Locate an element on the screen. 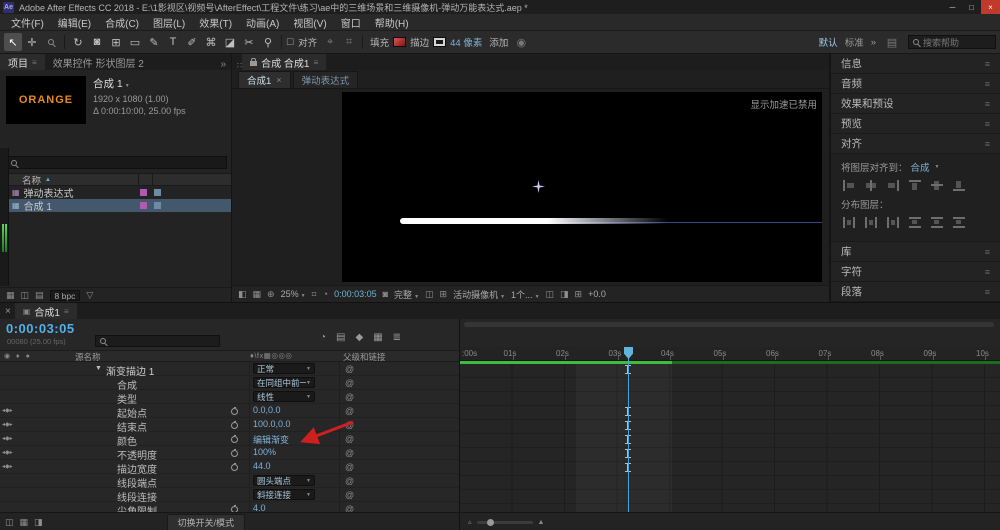 The width and height of the screenshot is (1000, 530). lock-icon is located at coordinates (254, 61).